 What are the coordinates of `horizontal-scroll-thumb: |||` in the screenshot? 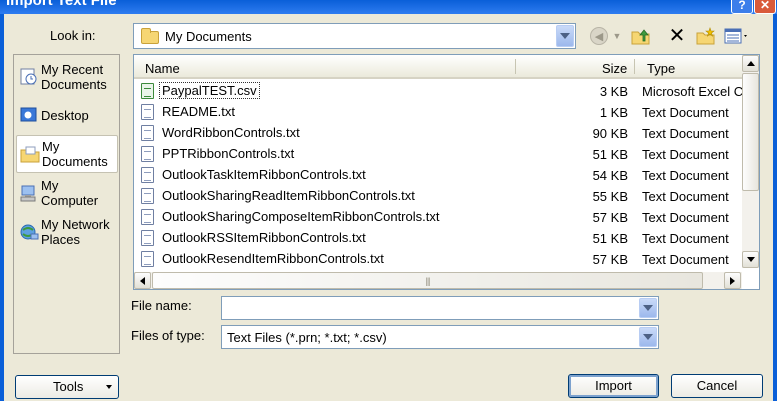 It's located at (427, 280).